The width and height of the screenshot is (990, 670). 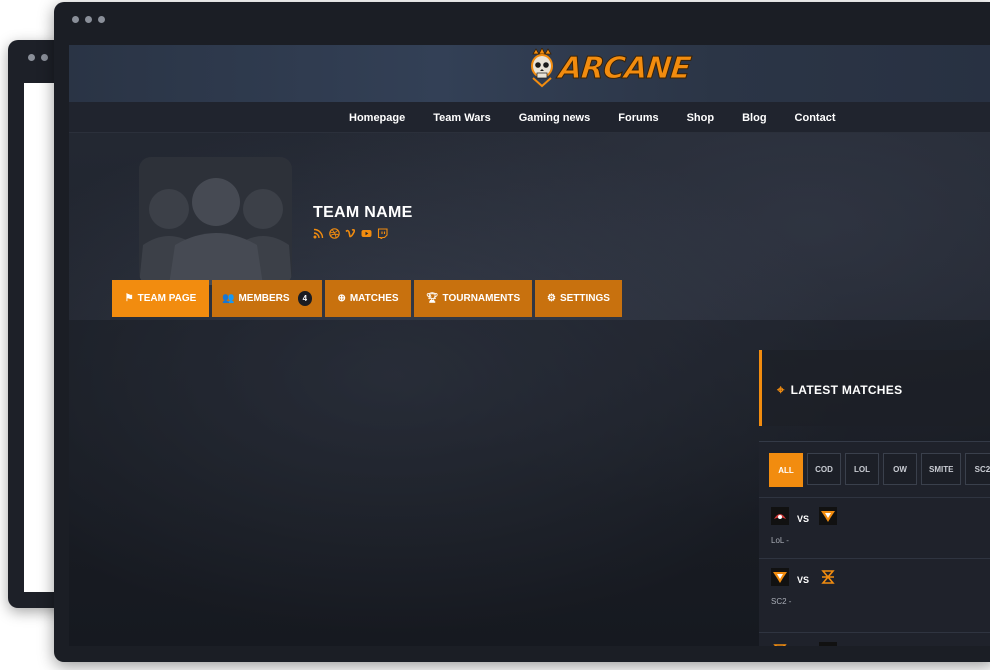 What do you see at coordinates (584, 298) in the screenshot?
I see `tab-label: SETTINGS` at bounding box center [584, 298].